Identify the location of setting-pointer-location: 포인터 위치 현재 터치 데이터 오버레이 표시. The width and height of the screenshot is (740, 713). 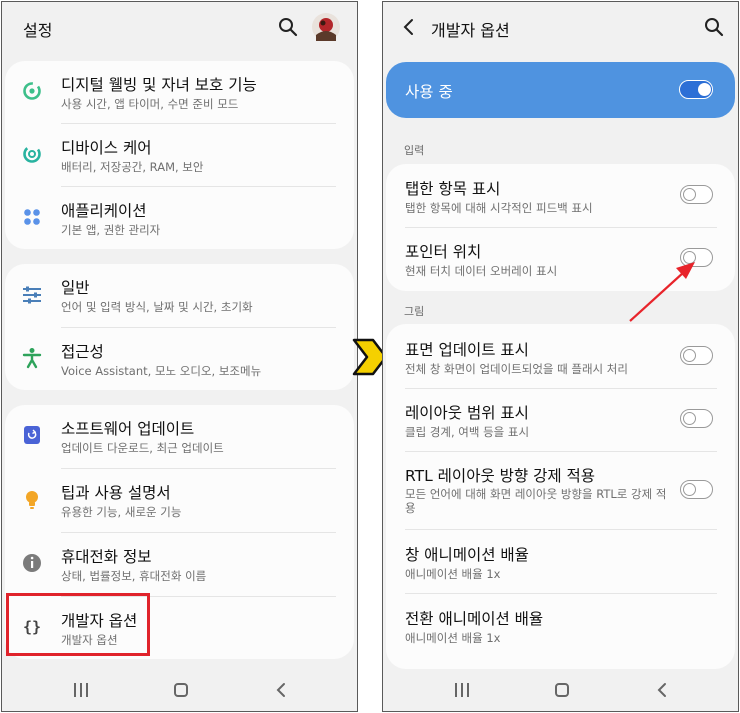
(560, 259).